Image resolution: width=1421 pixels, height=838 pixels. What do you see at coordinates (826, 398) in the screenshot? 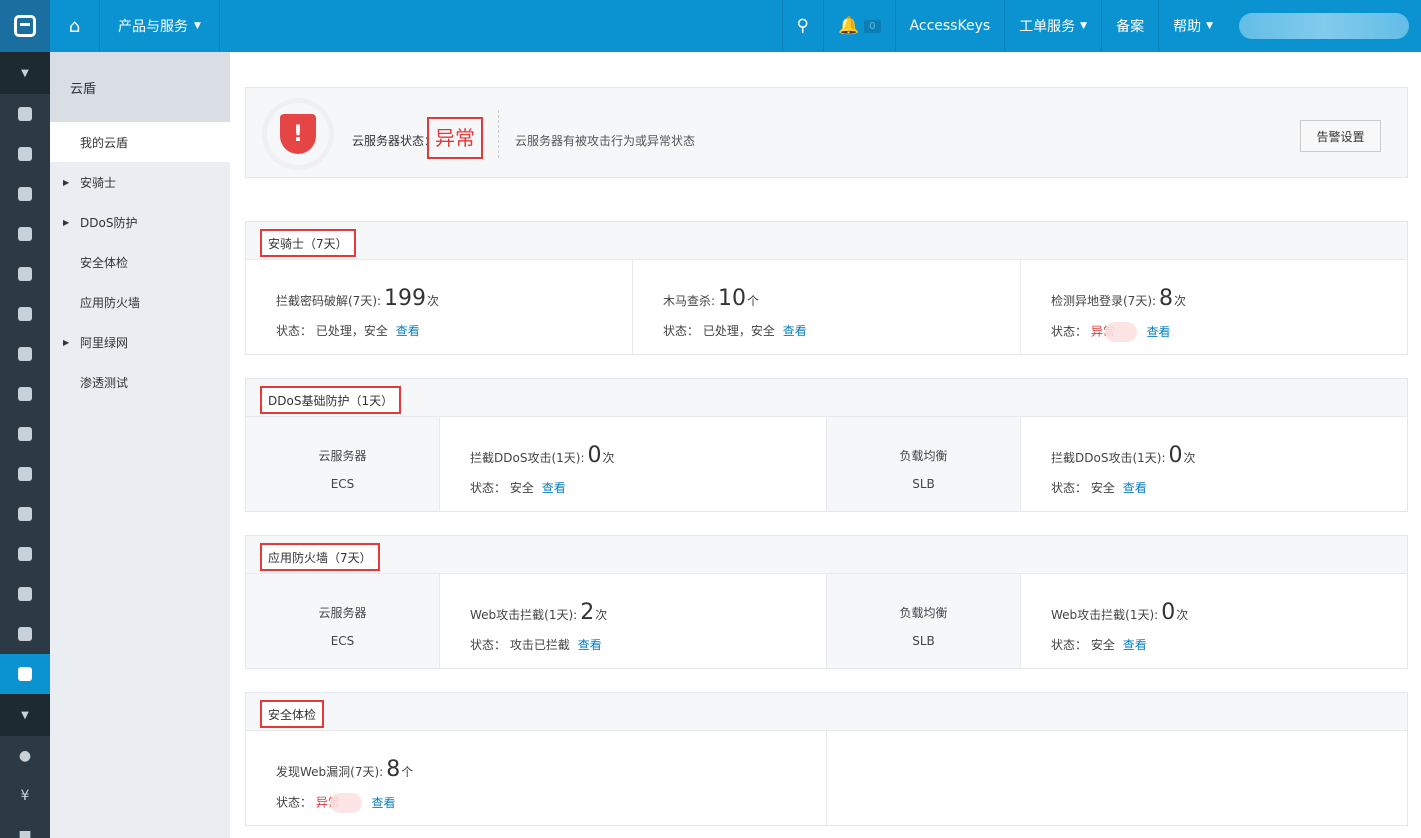
I see `section-header: DDoS基础防护（1天）` at bounding box center [826, 398].